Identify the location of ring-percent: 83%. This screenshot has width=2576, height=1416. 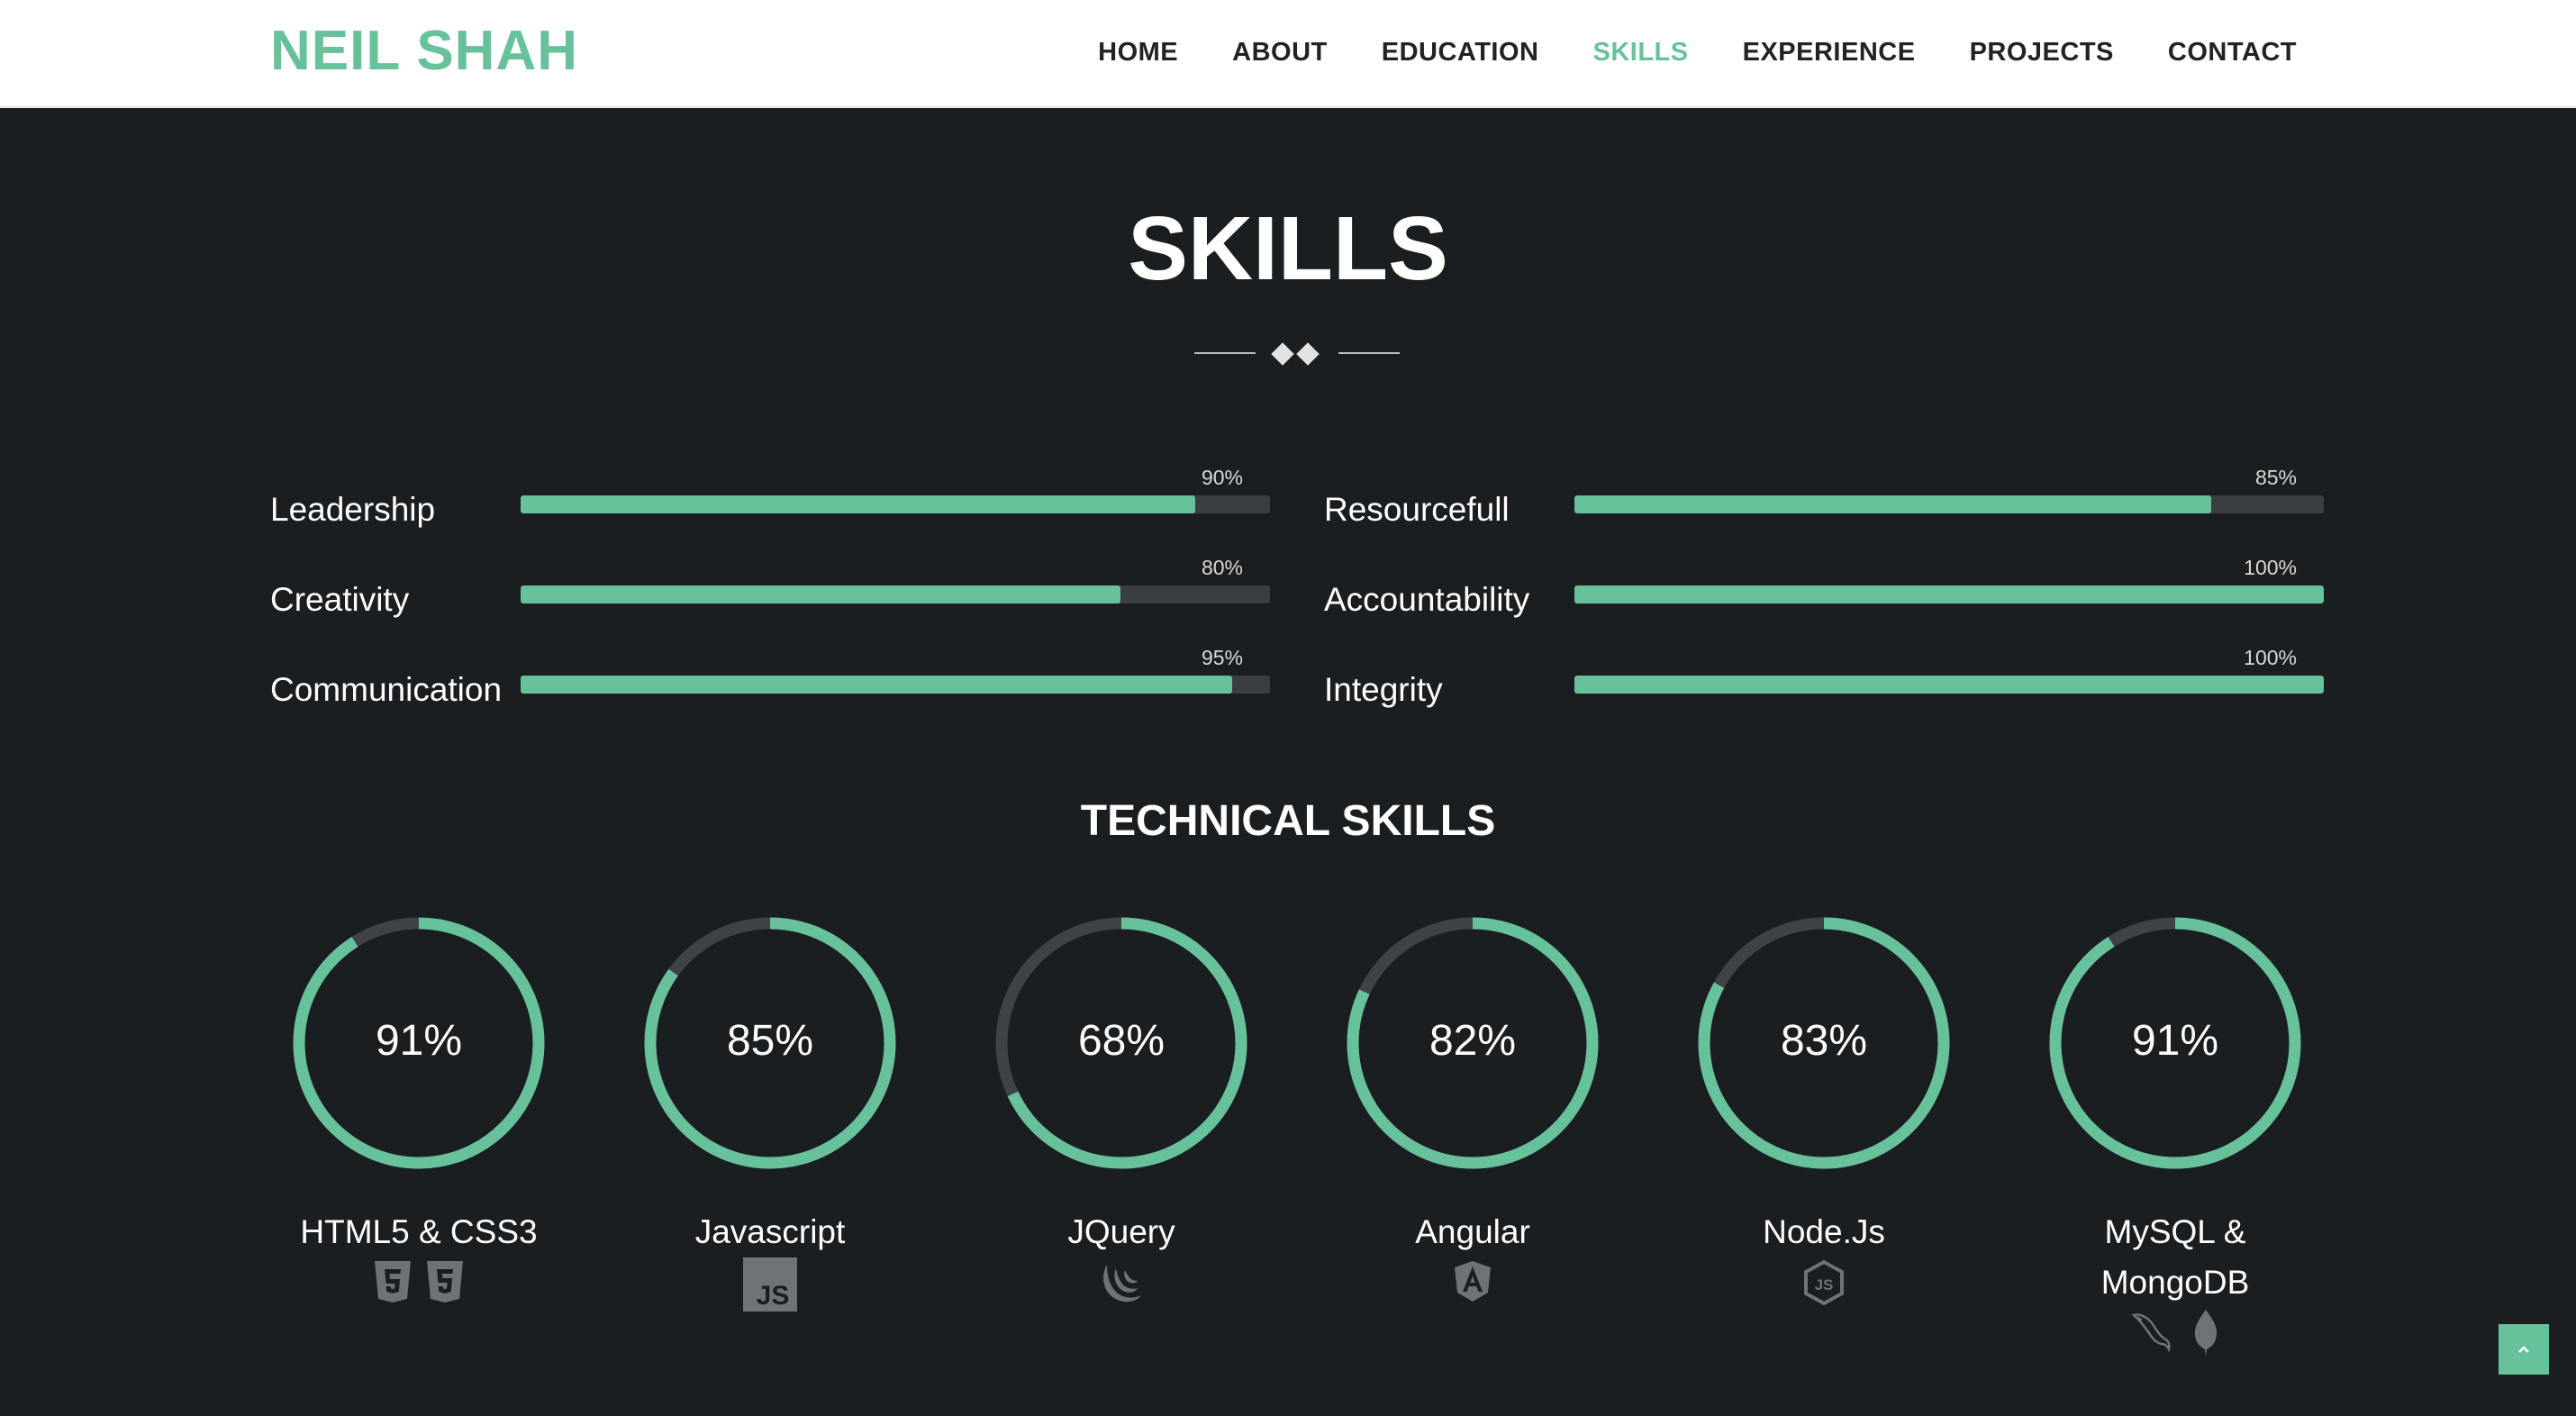
(1824, 1041).